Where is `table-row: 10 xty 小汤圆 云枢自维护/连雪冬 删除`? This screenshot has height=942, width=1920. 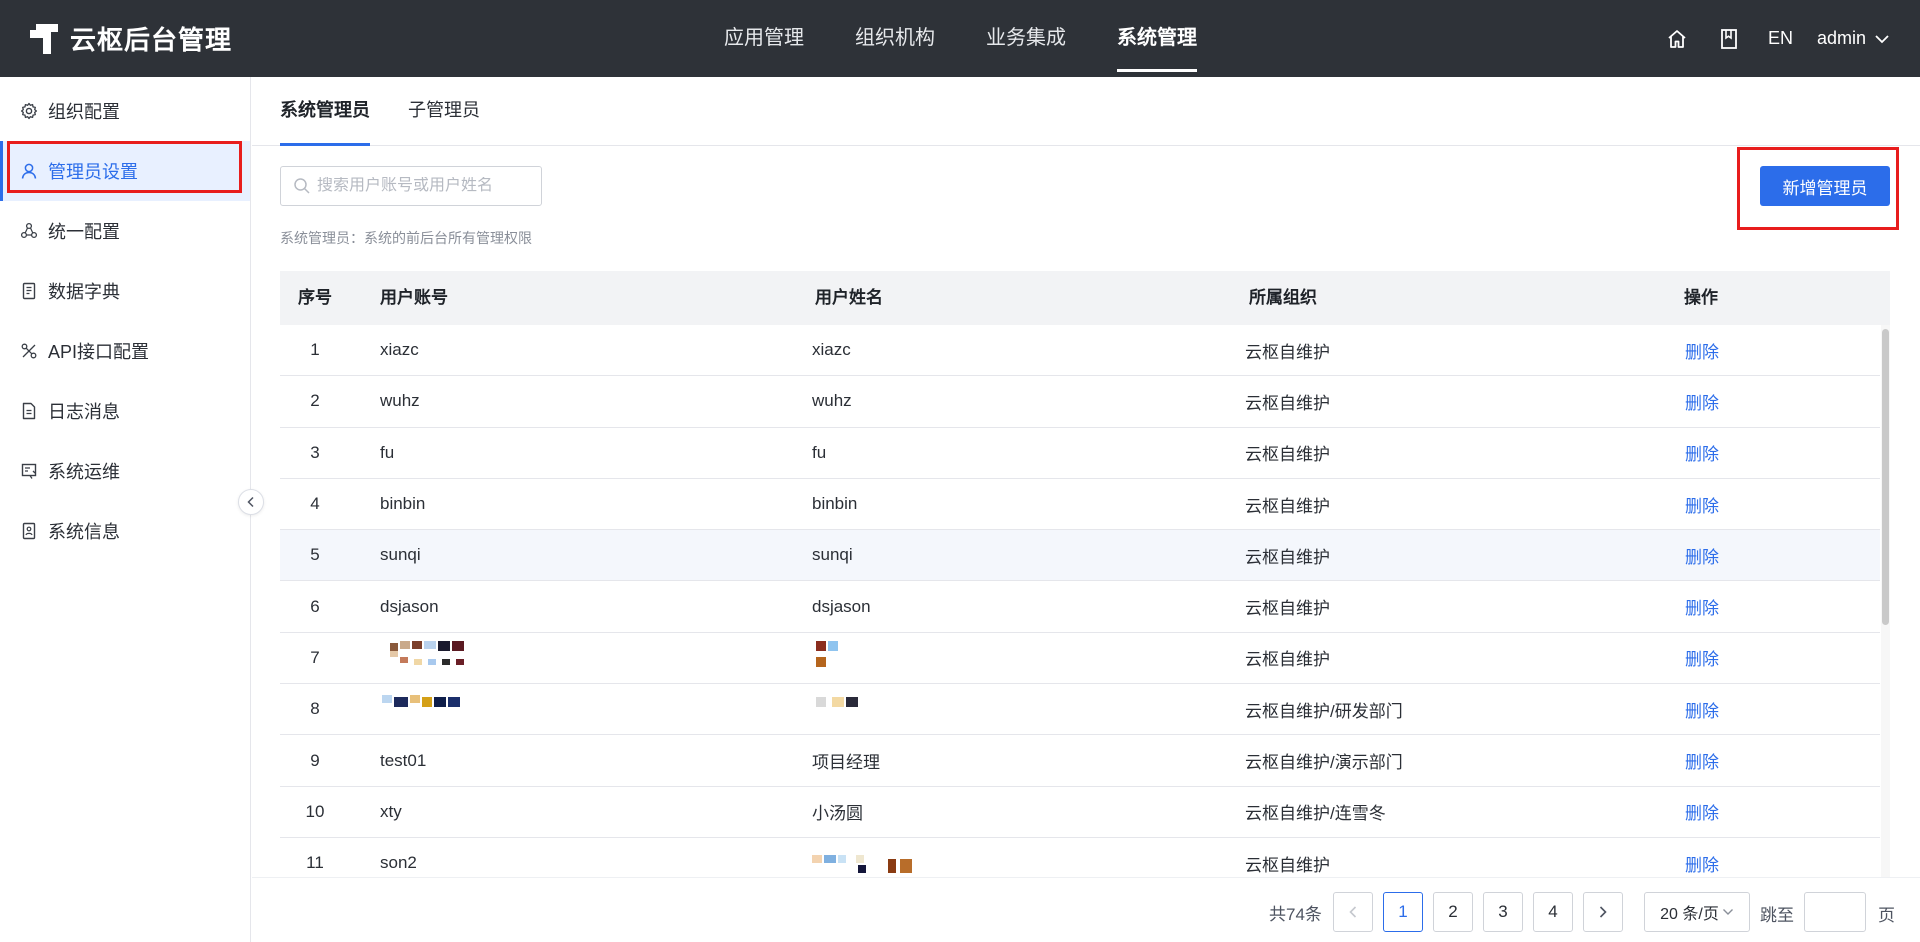
table-row: 10 xty 小汤圆 云枢自维护/连雪冬 删除 is located at coordinates (1080, 812).